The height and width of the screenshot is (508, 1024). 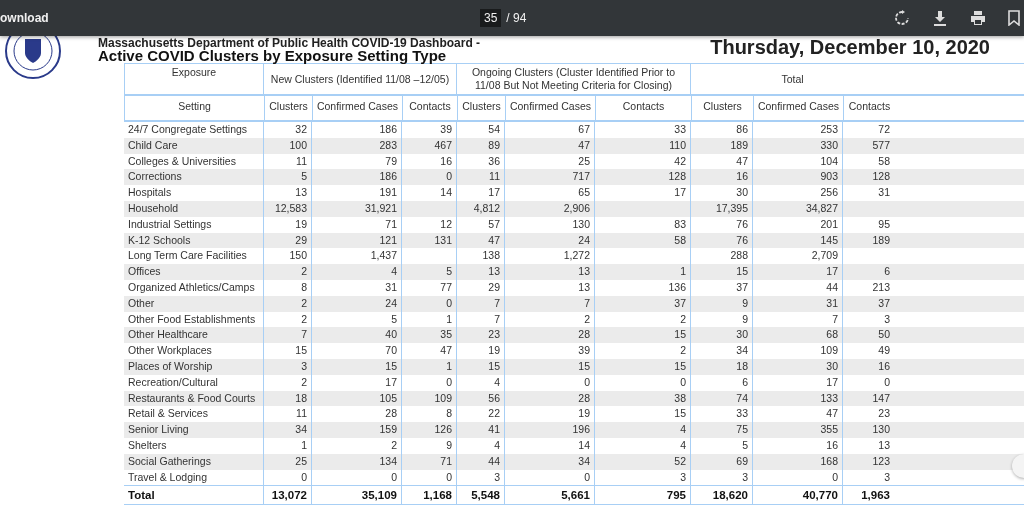 I want to click on total-cell: 18,620, so click(x=722, y=495).